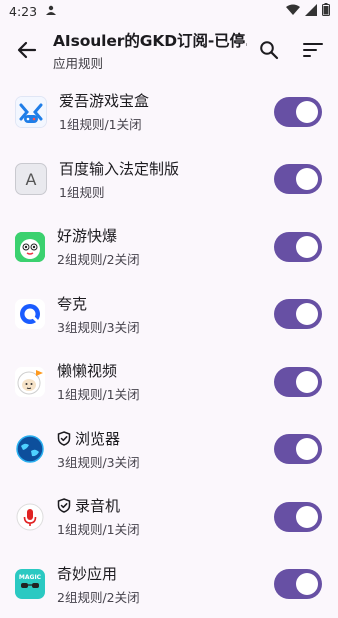 Image resolution: width=338 pixels, height=618 pixels. I want to click on gamepad-icon, so click(31, 112).